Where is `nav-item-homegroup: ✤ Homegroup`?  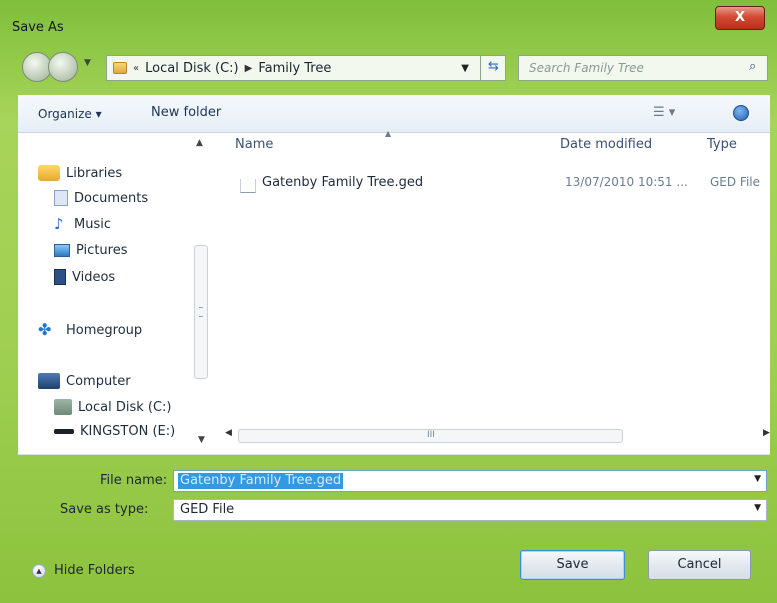 nav-item-homegroup: ✤ Homegroup is located at coordinates (90, 330).